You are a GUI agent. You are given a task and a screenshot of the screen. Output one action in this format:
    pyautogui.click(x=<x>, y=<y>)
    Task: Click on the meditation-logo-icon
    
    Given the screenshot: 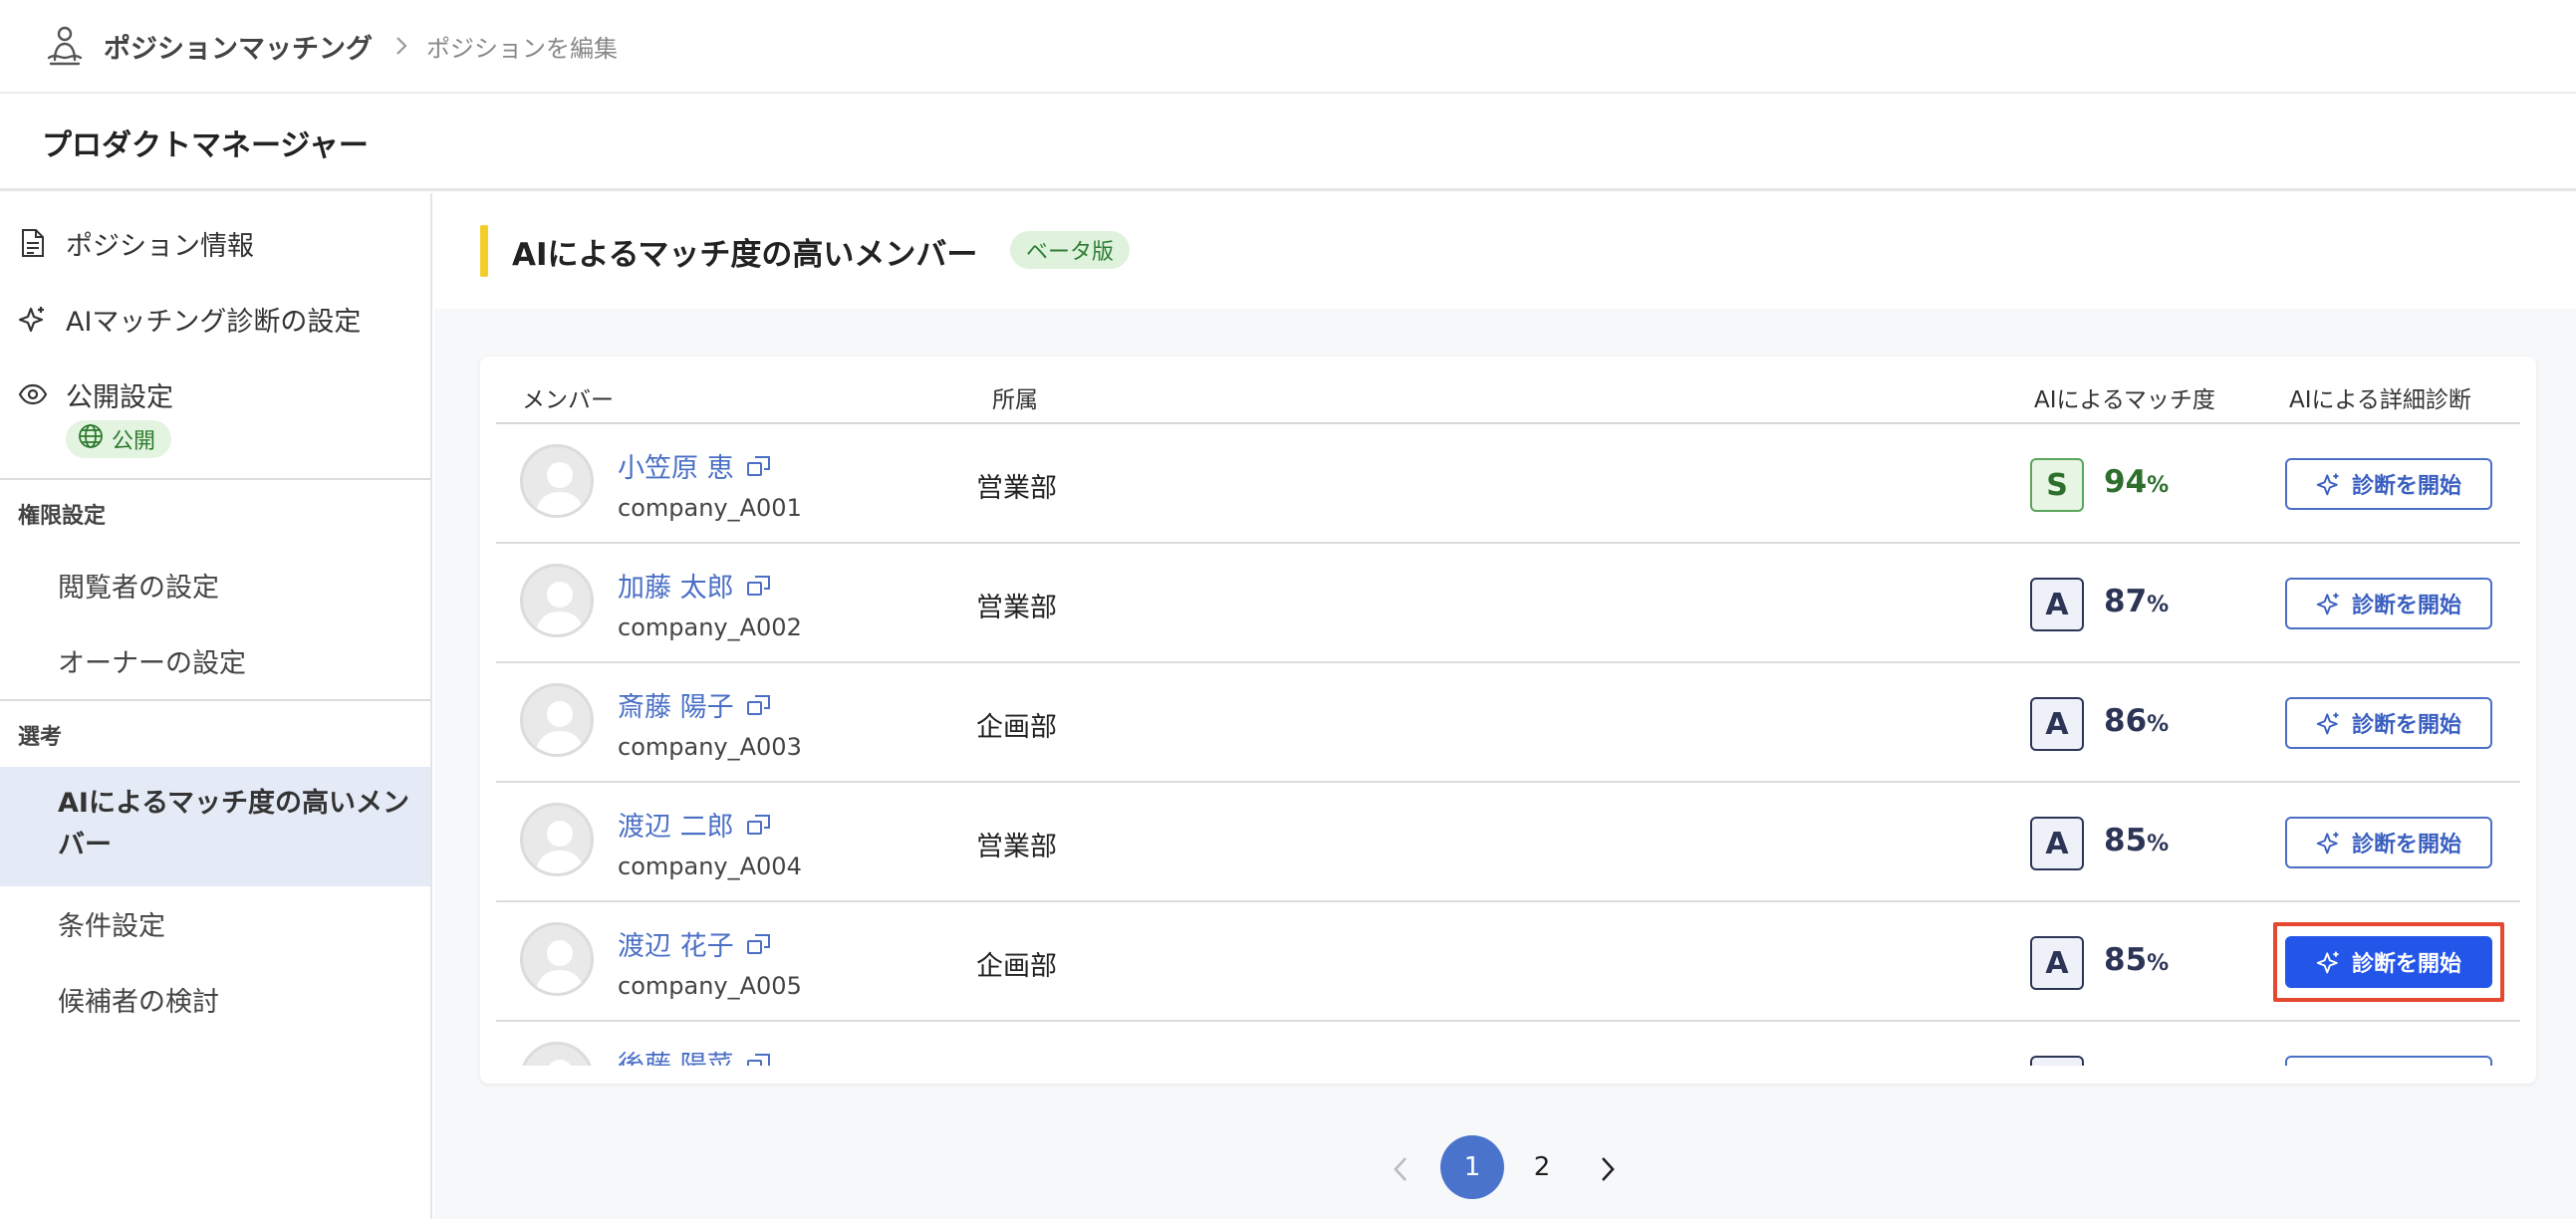 What is the action you would take?
    pyautogui.click(x=65, y=46)
    